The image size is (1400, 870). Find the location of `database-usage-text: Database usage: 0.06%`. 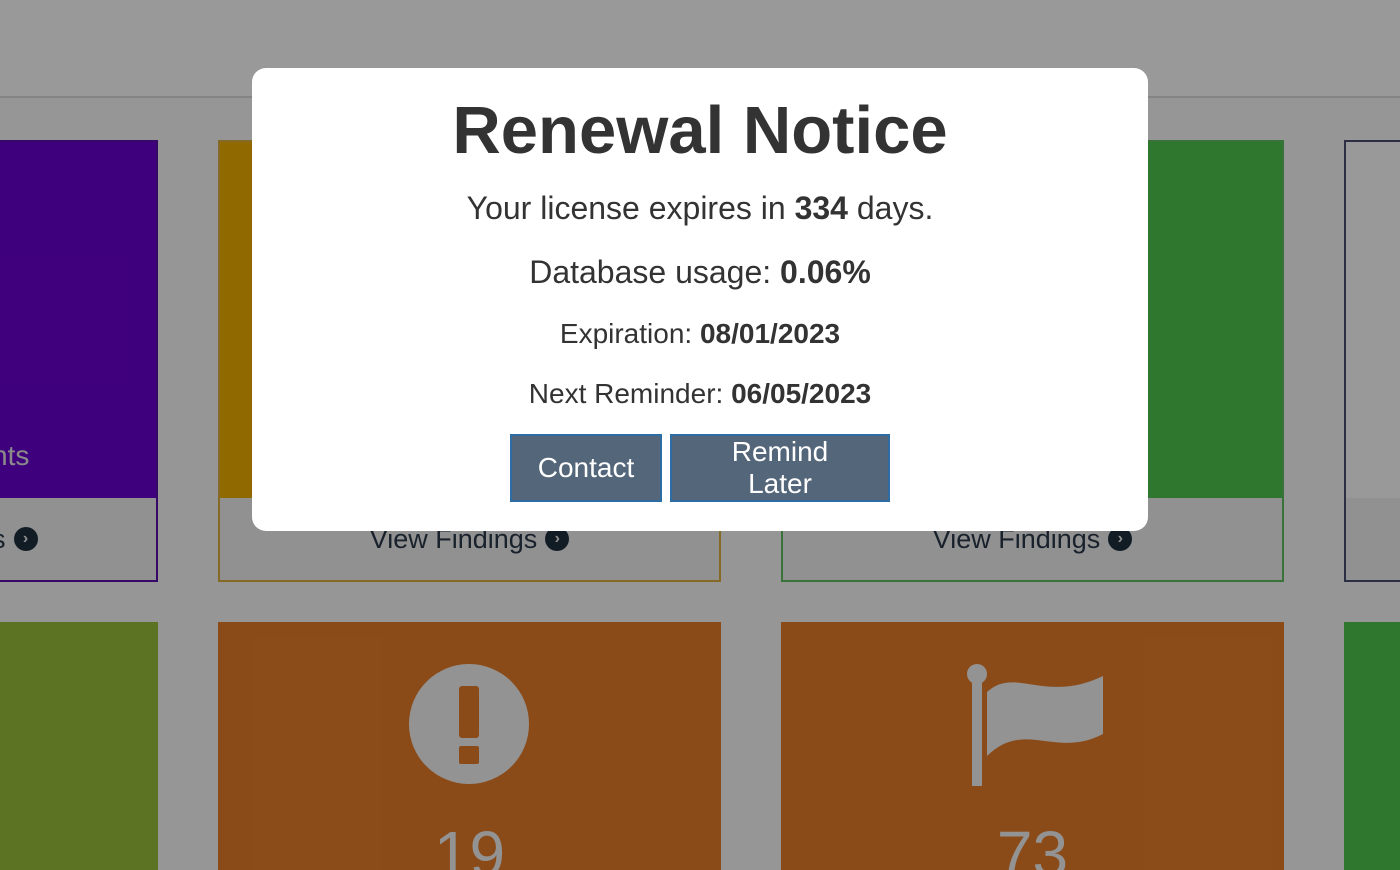

database-usage-text: Database usage: 0.06% is located at coordinates (700, 272).